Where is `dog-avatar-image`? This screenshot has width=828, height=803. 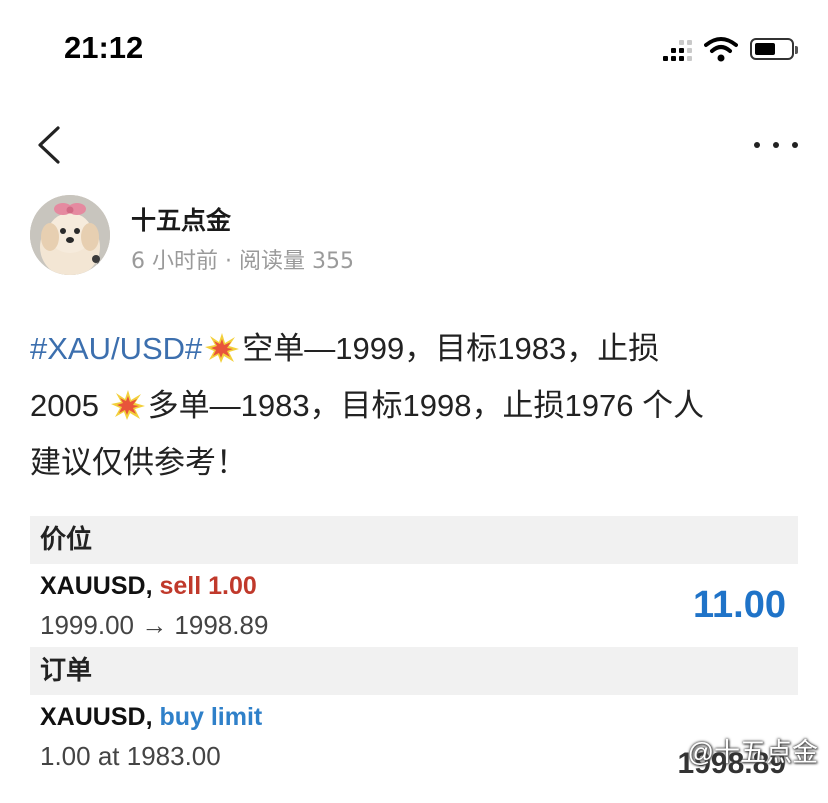
dog-avatar-image is located at coordinates (70, 235).